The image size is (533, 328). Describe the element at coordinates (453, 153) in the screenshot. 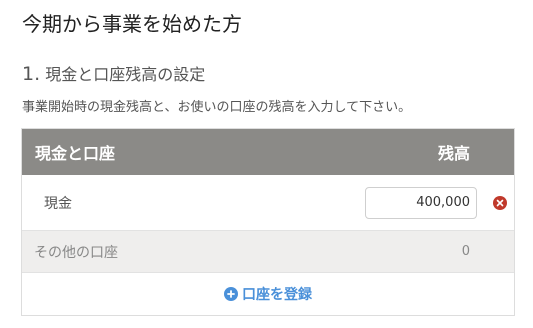

I see `header-balance: 残高` at that location.